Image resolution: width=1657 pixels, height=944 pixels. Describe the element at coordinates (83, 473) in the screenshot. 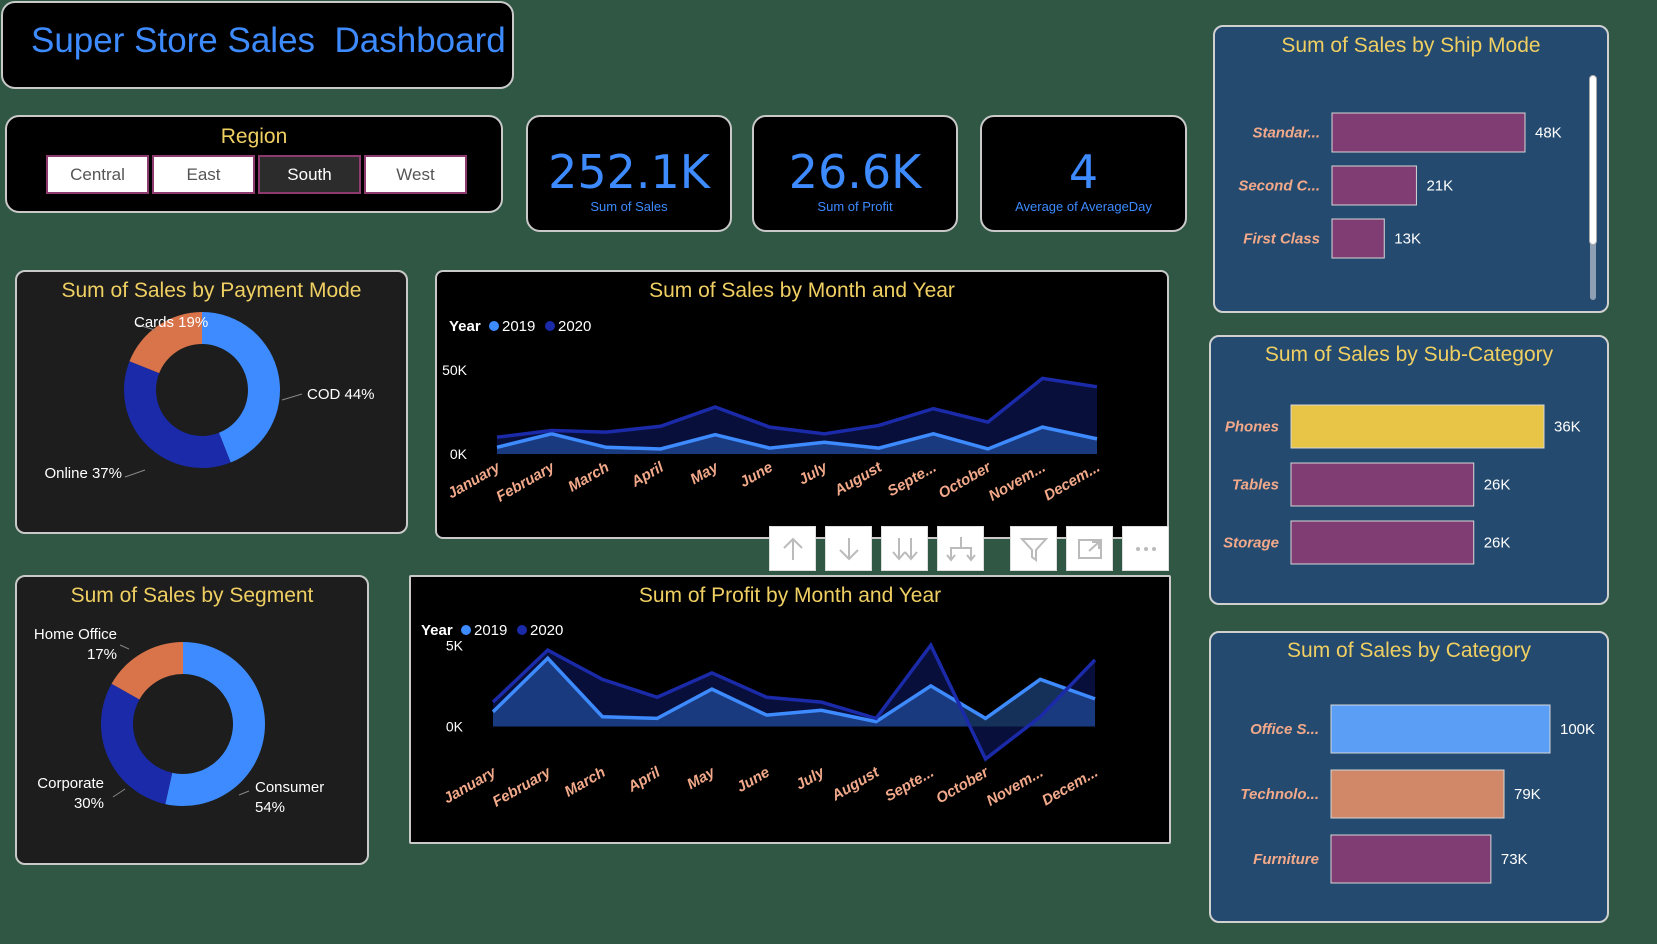

I see `slice-label: Online 37%` at that location.